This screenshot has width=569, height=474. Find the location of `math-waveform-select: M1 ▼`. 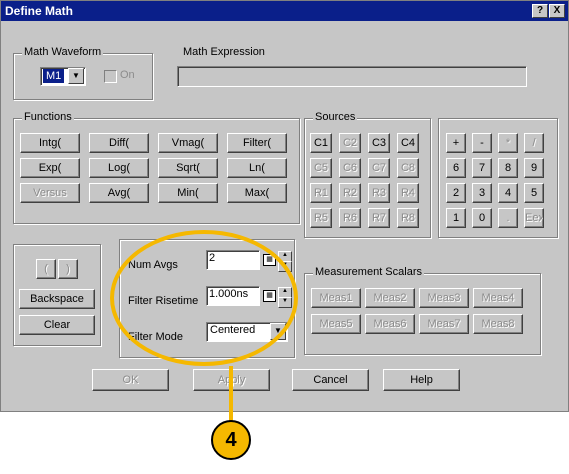

math-waveform-select: M1 ▼ is located at coordinates (63, 76).